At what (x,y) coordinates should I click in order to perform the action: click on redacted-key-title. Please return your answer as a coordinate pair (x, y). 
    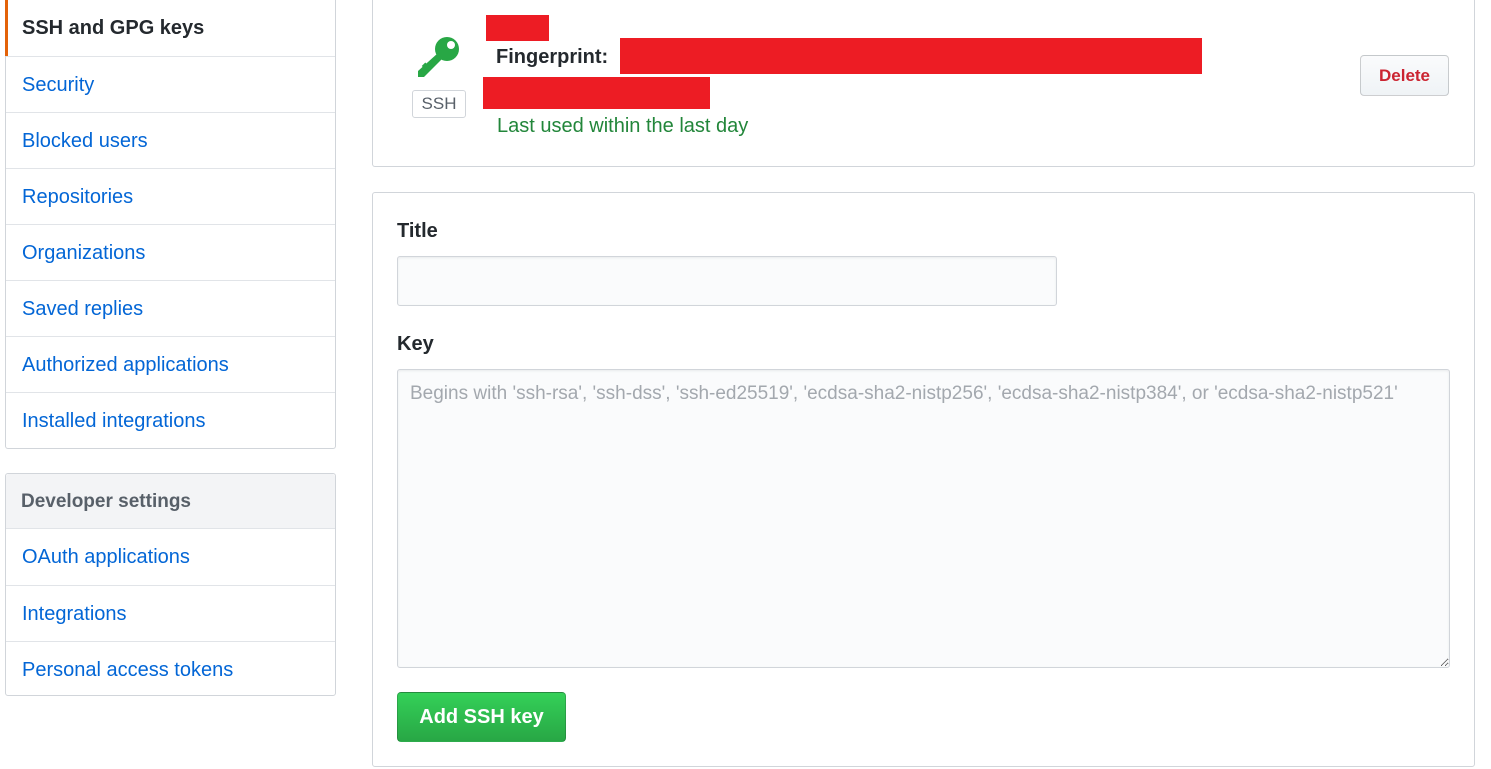
    Looking at the image, I should click on (517, 28).